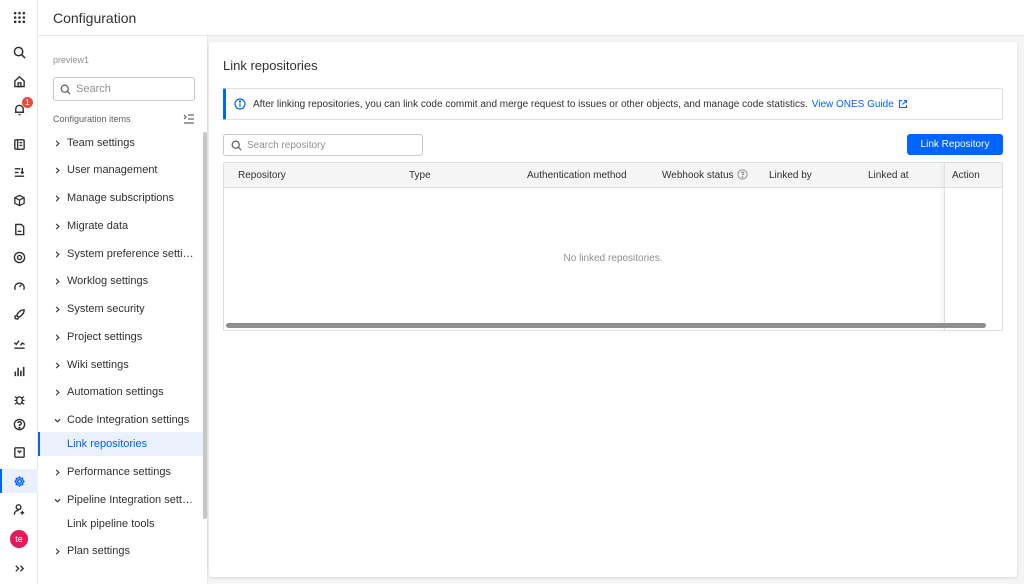 The height and width of the screenshot is (584, 1024). Describe the element at coordinates (262, 175) in the screenshot. I see `column-header-repository: Repository` at that location.